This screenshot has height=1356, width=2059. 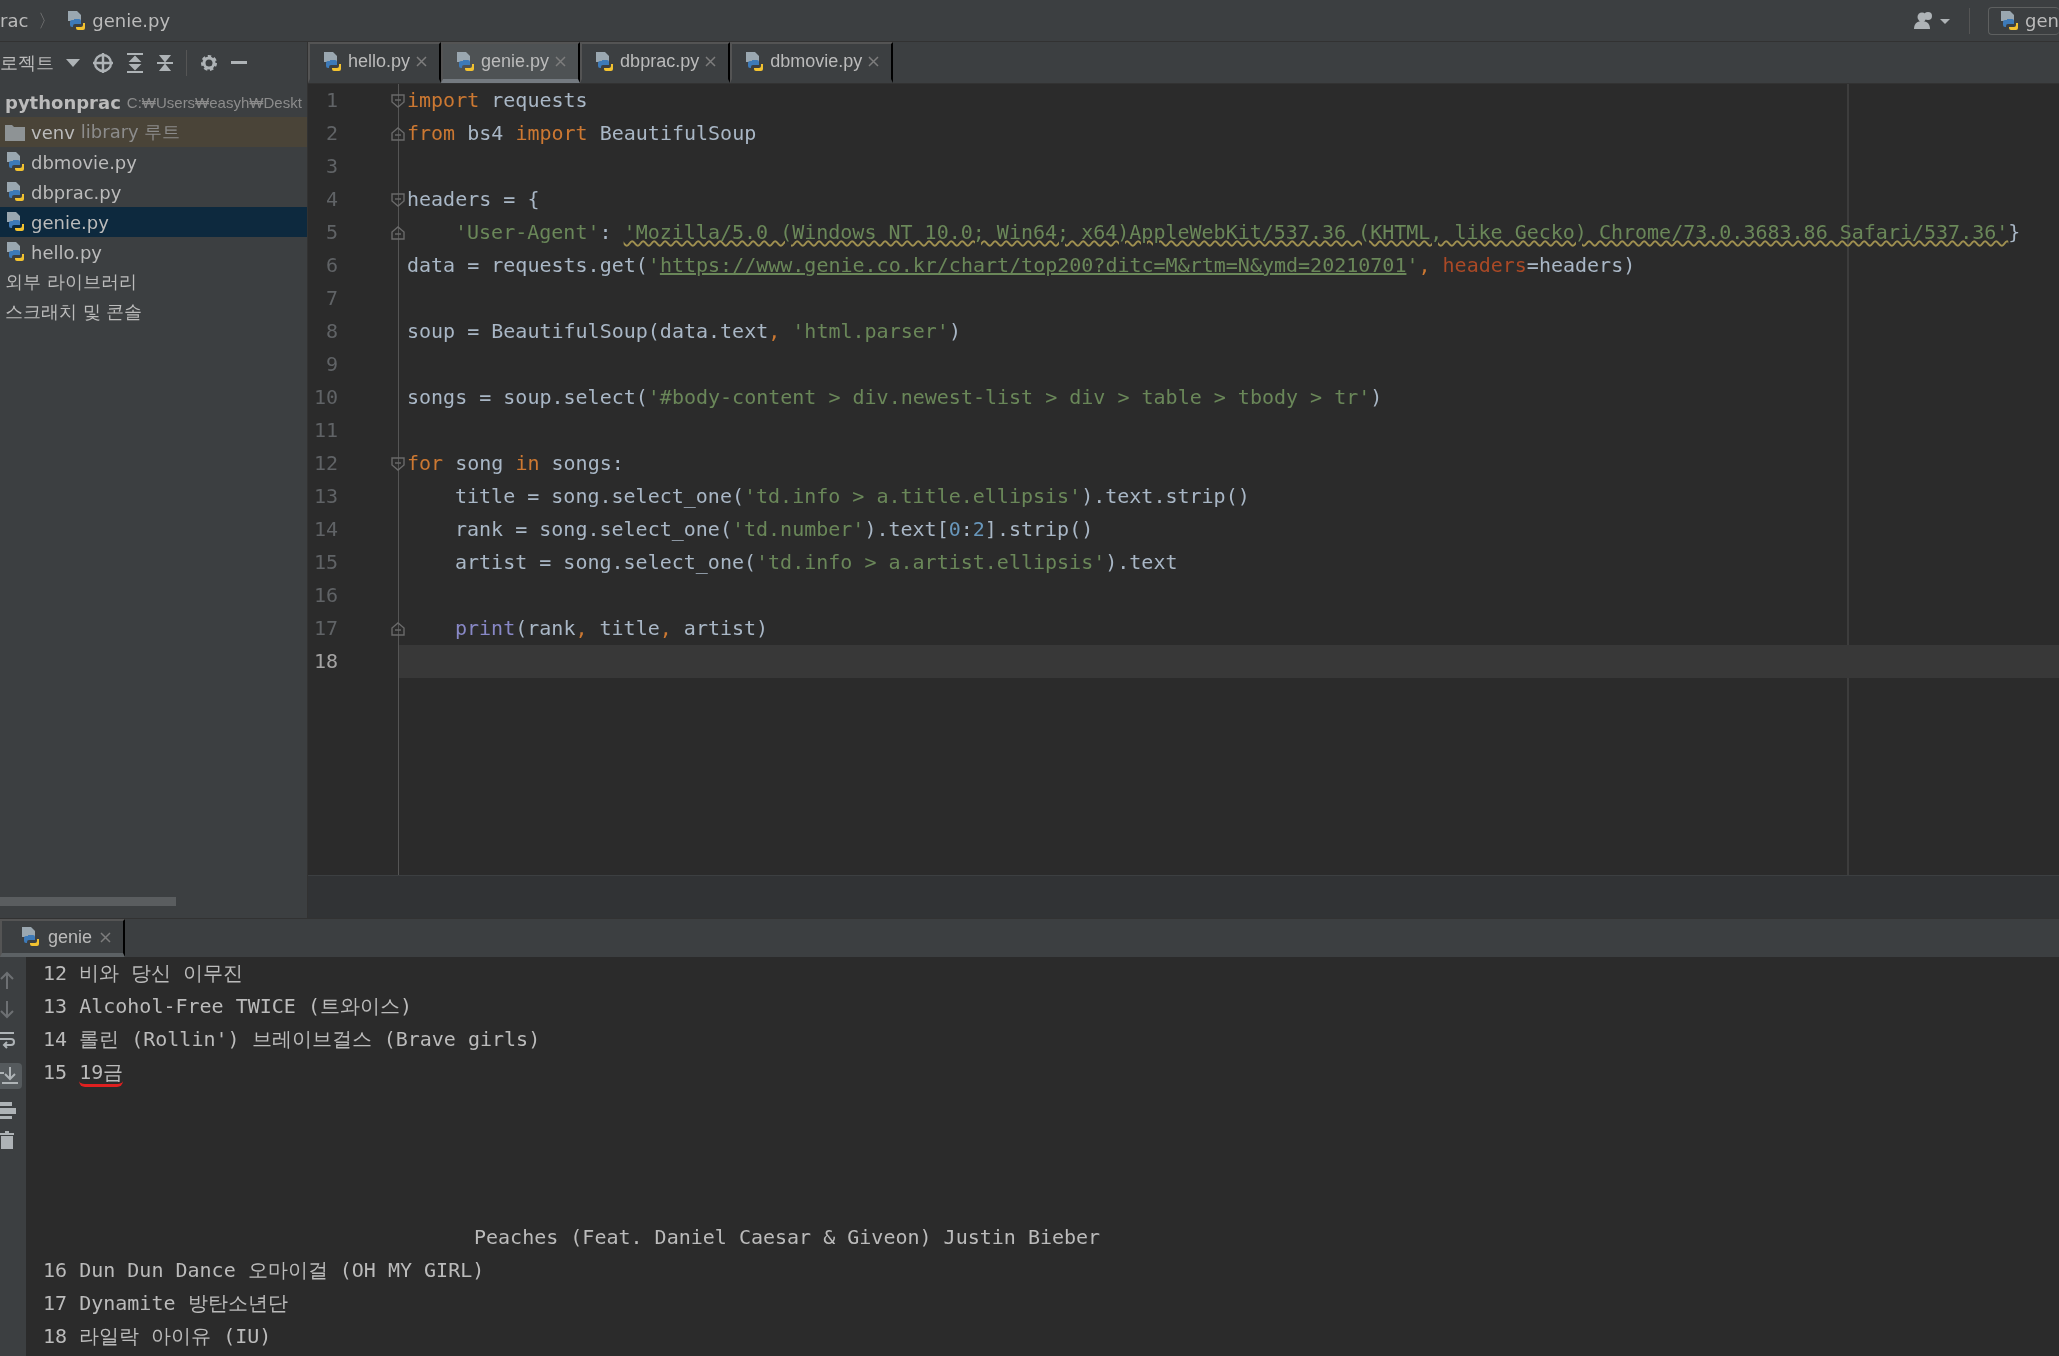 I want to click on console-line: 16 Dun Dun Dance 오마이걸 (OH MY GIRL), so click(x=264, y=1270).